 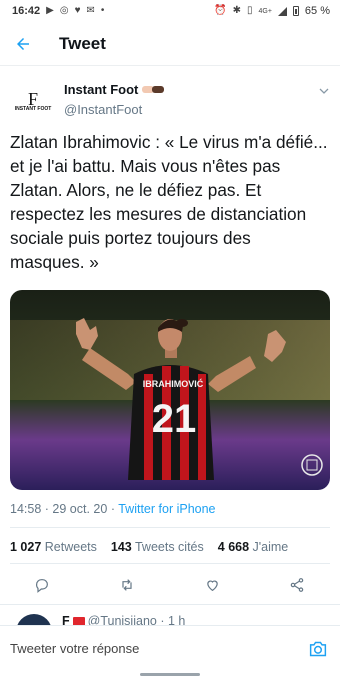 What do you see at coordinates (169, 547) in the screenshot?
I see `quotes-label: Tweets cités` at bounding box center [169, 547].